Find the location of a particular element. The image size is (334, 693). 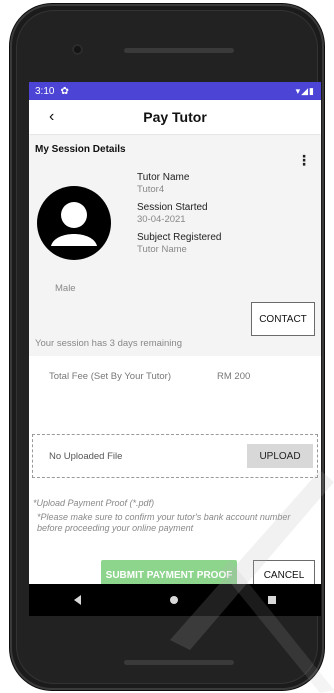

gear-icon: ✿ is located at coordinates (64, 91).